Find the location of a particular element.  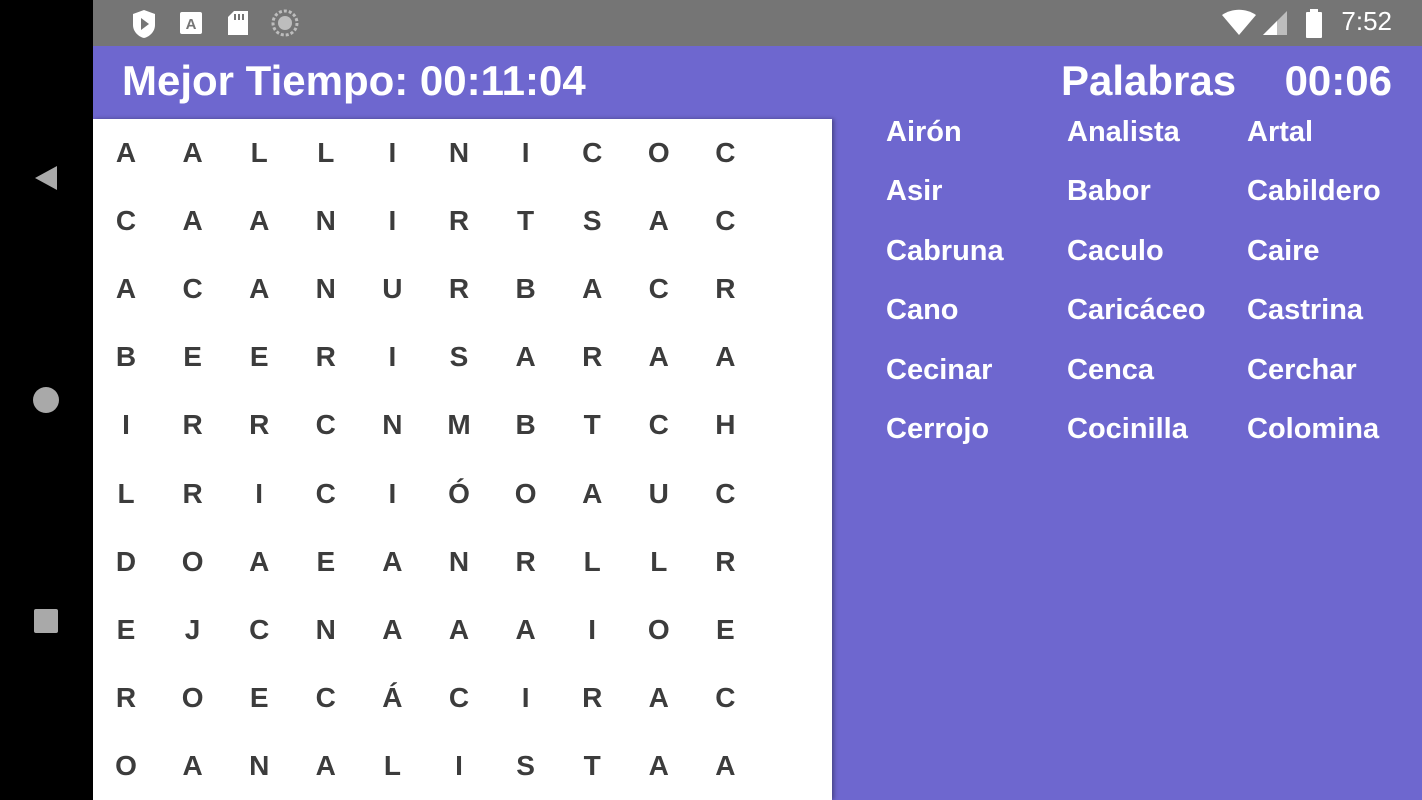

recent-apps-button is located at coordinates (46, 621).